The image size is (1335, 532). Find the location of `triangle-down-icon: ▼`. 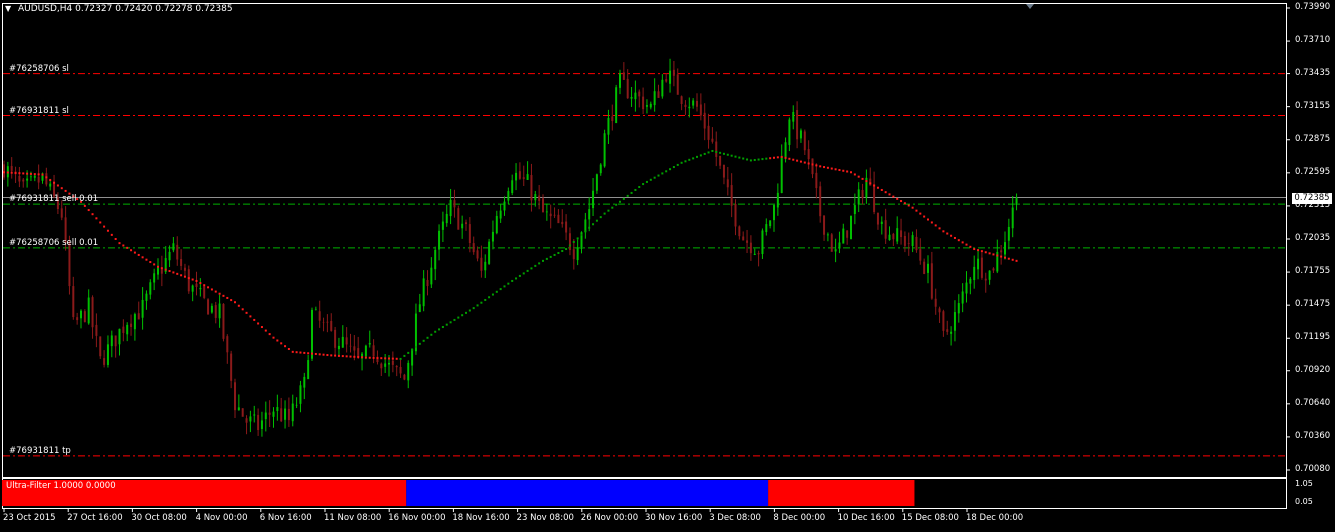

triangle-down-icon: ▼ is located at coordinates (8, 8).